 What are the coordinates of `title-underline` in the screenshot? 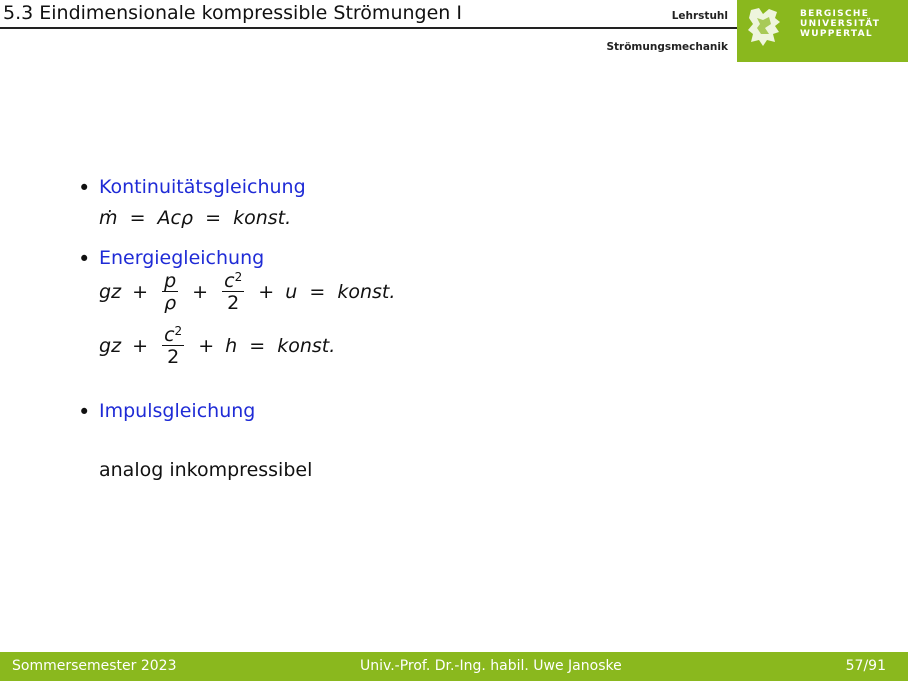 It's located at (368, 28).